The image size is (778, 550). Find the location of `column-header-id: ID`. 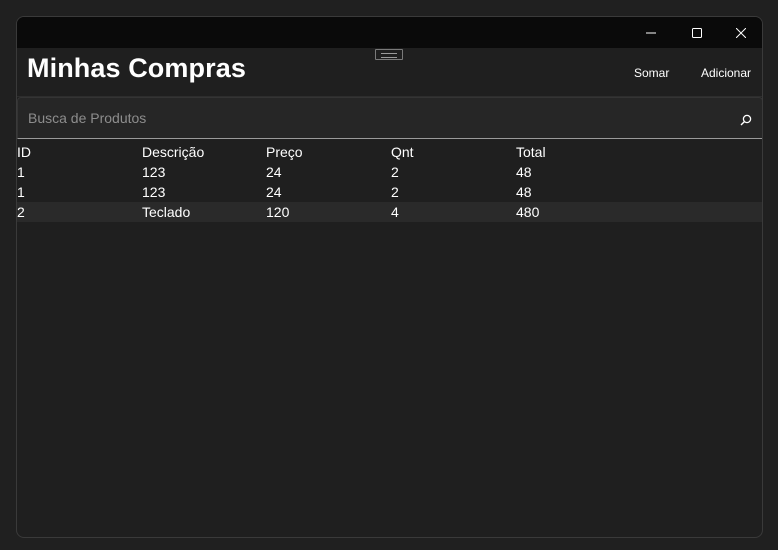

column-header-id: ID is located at coordinates (24, 152).